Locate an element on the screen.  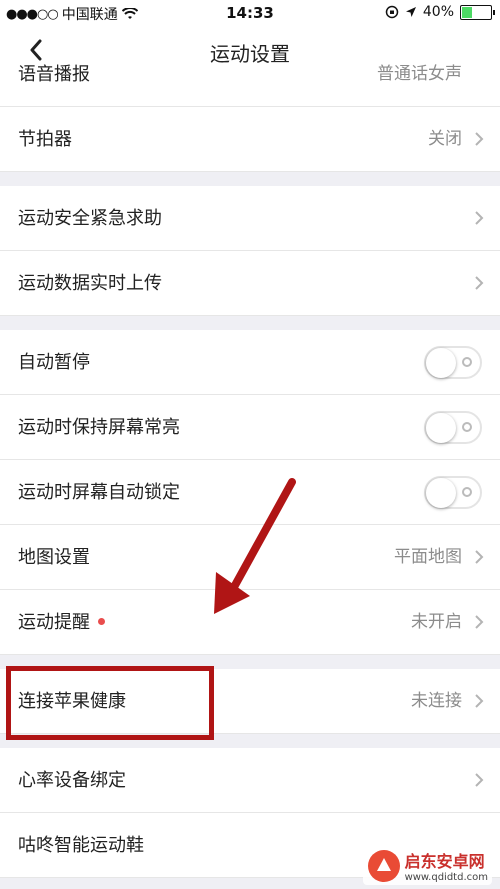
watermark: 启东安卓网 www.qdidtd.com is located at coordinates (427, 865).